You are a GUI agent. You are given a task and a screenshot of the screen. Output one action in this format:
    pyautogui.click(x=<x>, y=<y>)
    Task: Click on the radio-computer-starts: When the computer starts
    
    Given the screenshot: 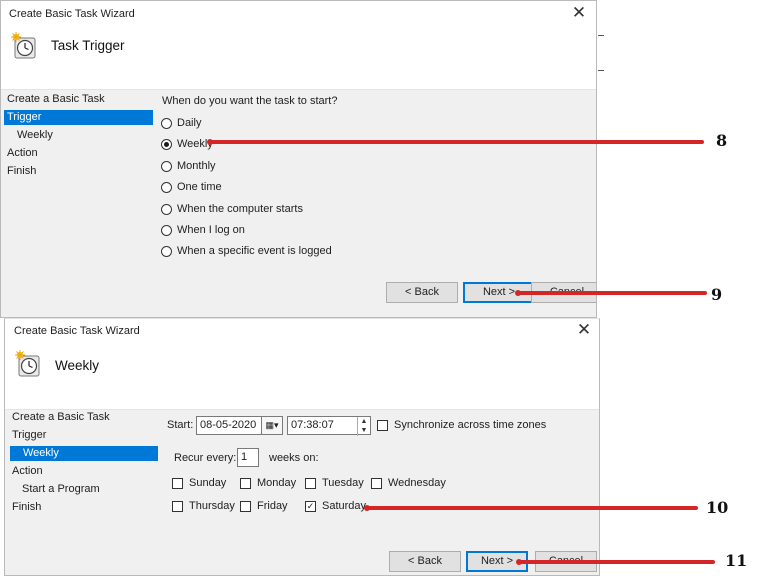 What is the action you would take?
    pyautogui.click(x=232, y=209)
    